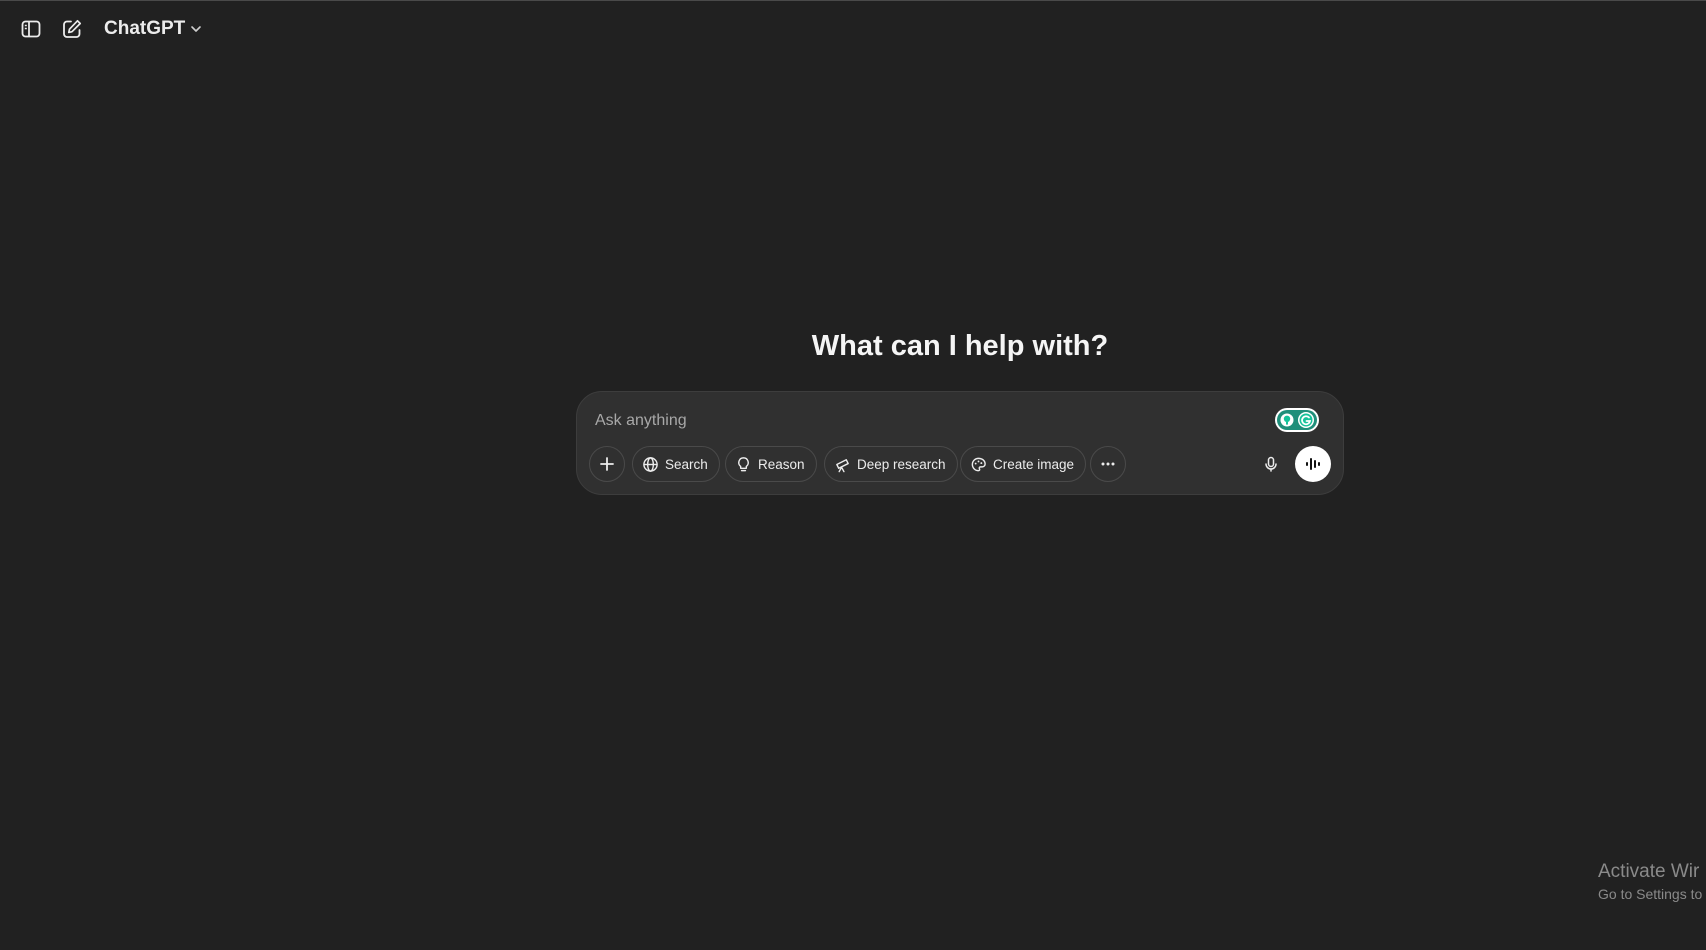 This screenshot has height=950, width=1706. I want to click on grammarly-icon, so click(1297, 420).